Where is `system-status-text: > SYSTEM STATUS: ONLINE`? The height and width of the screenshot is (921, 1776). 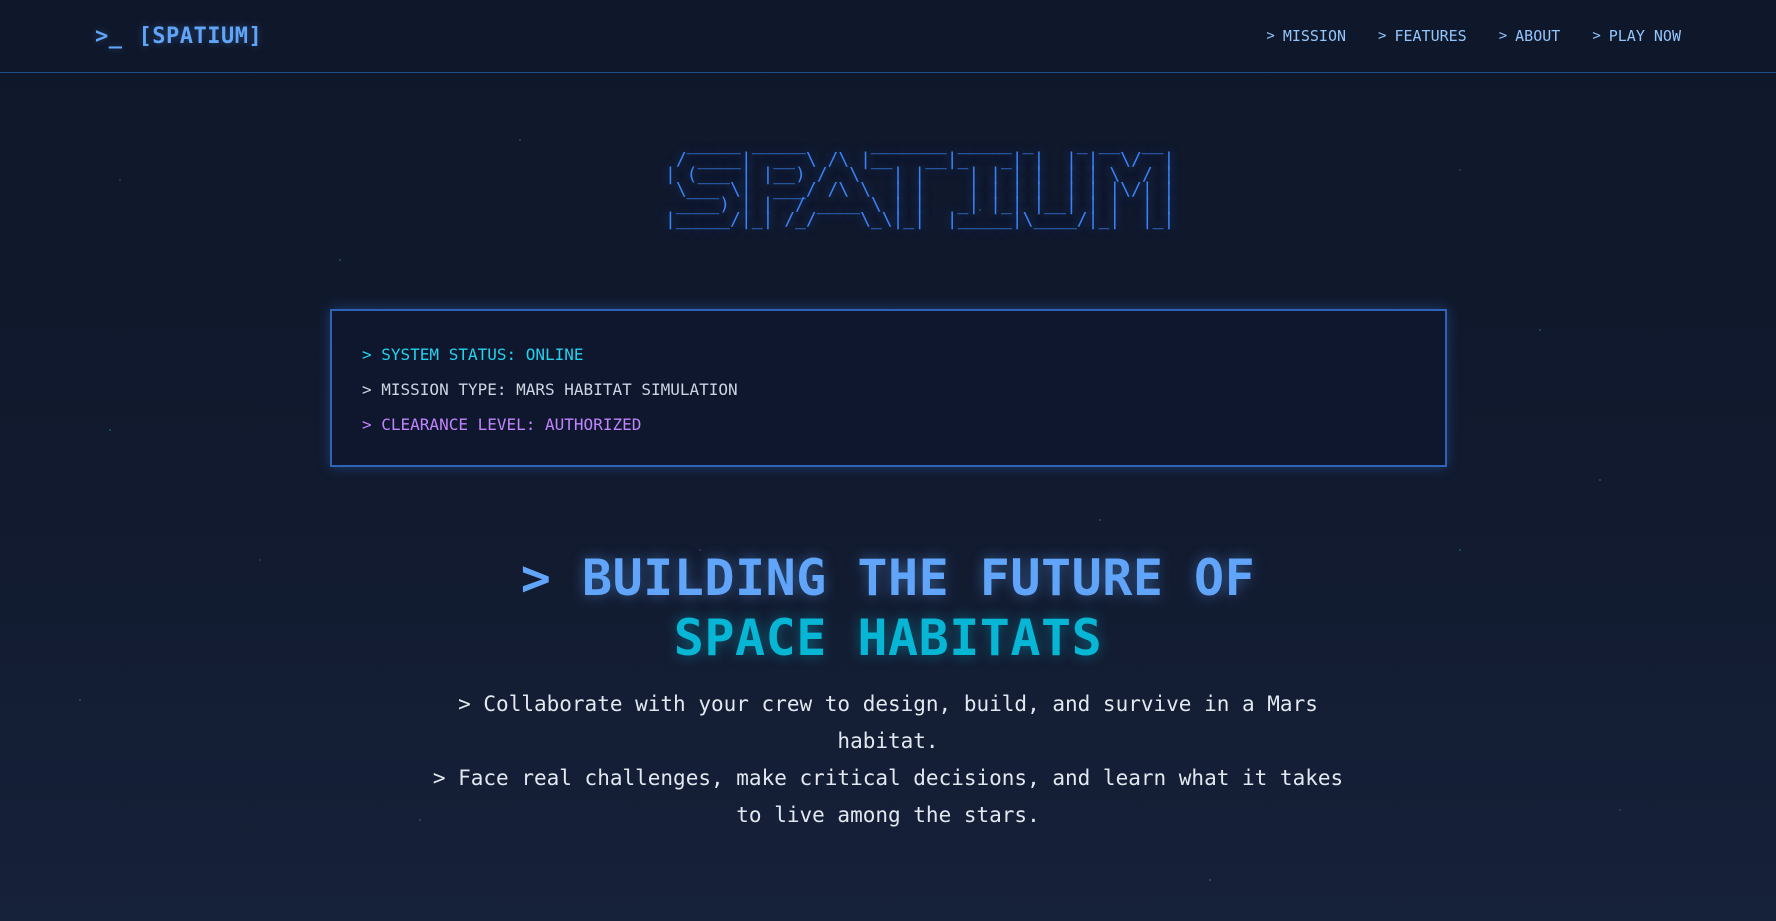 system-status-text: > SYSTEM STATUS: ONLINE is located at coordinates (473, 354).